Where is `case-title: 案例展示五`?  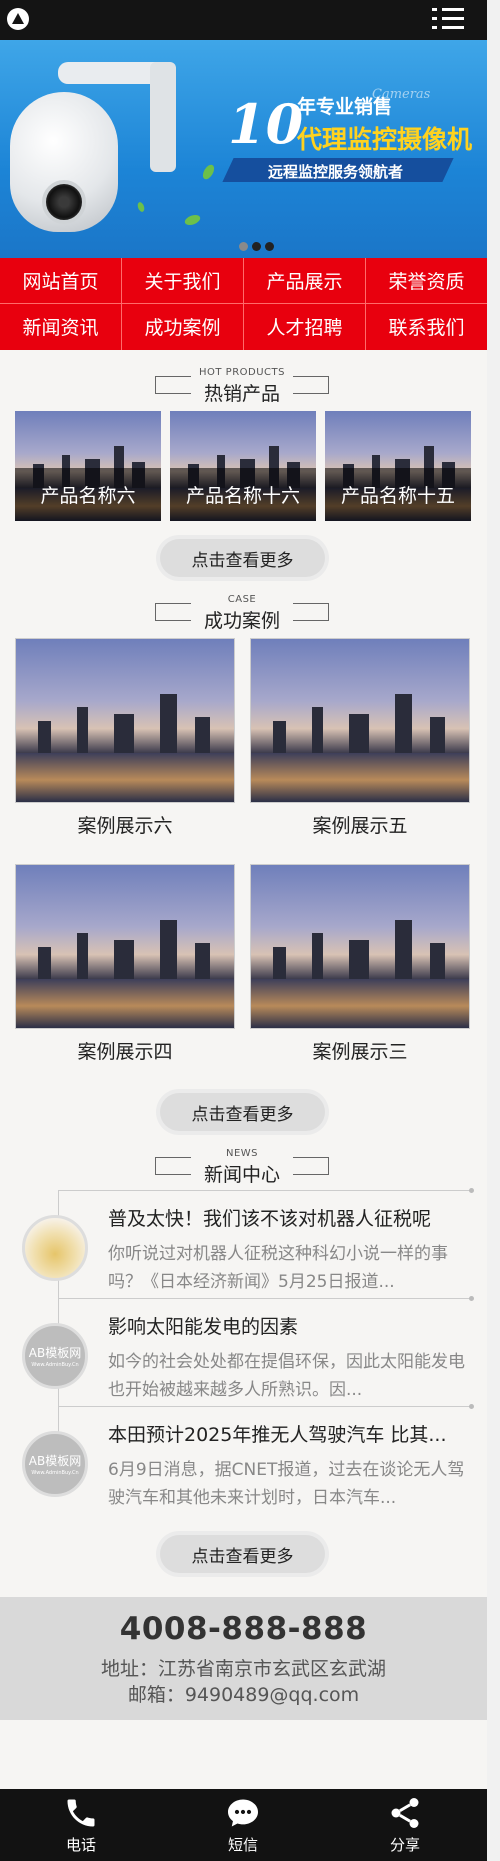 case-title: 案例展示五 is located at coordinates (360, 824).